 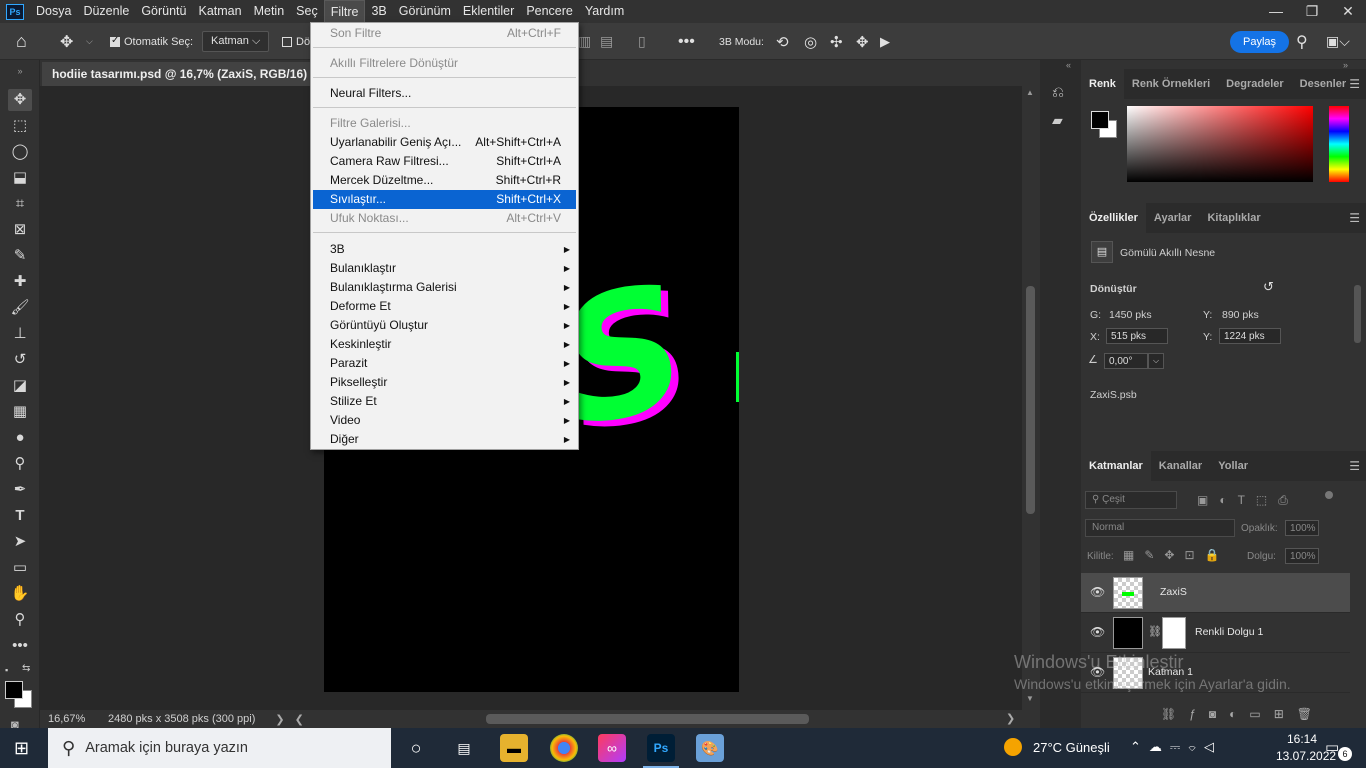 What do you see at coordinates (20, 464) in the screenshot?
I see `dodge-tool-icon: ⚲` at bounding box center [20, 464].